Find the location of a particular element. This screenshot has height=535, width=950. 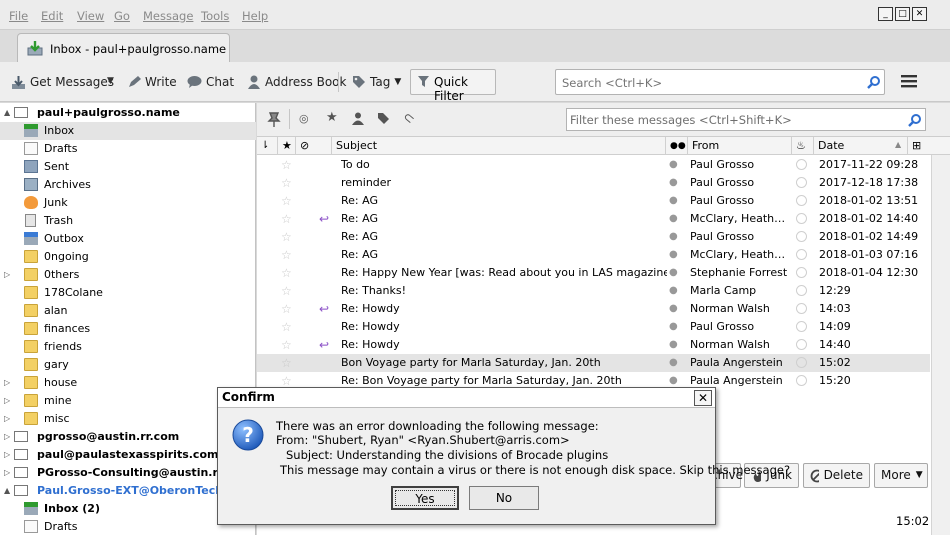

contact-filter-icon is located at coordinates (358, 118).